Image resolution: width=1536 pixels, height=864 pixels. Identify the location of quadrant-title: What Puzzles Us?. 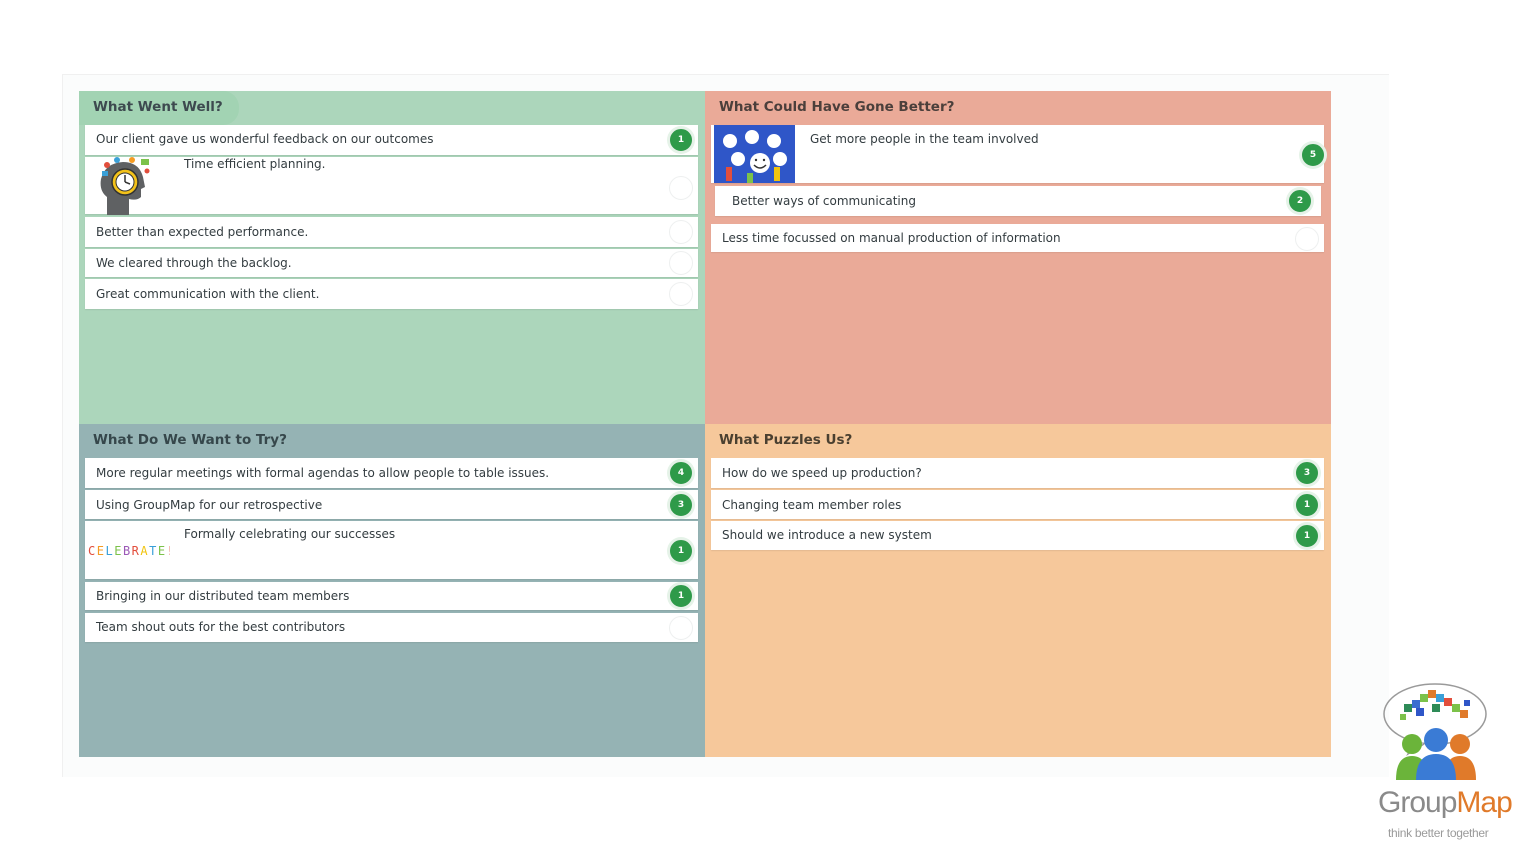
(786, 440).